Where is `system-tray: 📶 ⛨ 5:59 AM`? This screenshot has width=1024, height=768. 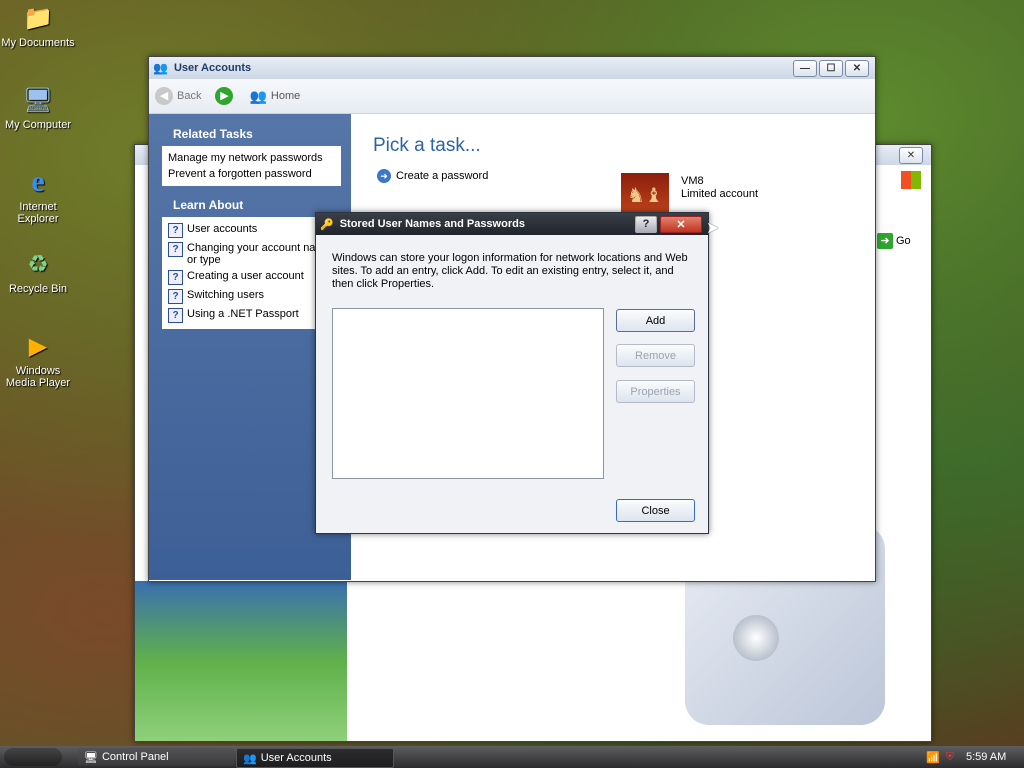
system-tray: 📶 ⛨ 5:59 AM is located at coordinates (970, 757).